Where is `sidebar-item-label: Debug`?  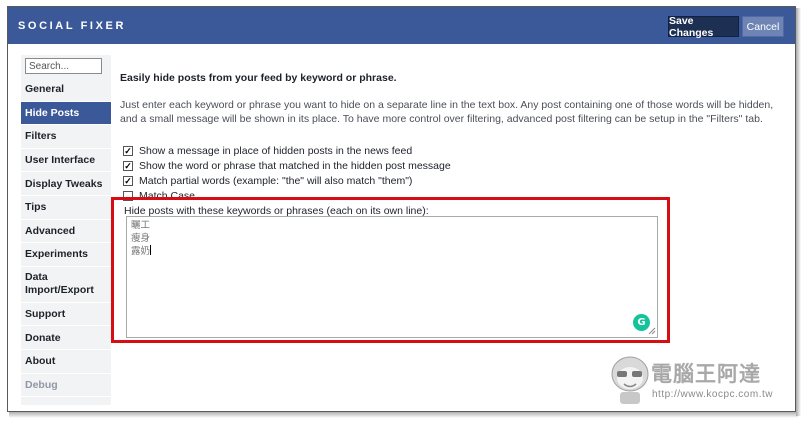 sidebar-item-label: Debug is located at coordinates (41, 384).